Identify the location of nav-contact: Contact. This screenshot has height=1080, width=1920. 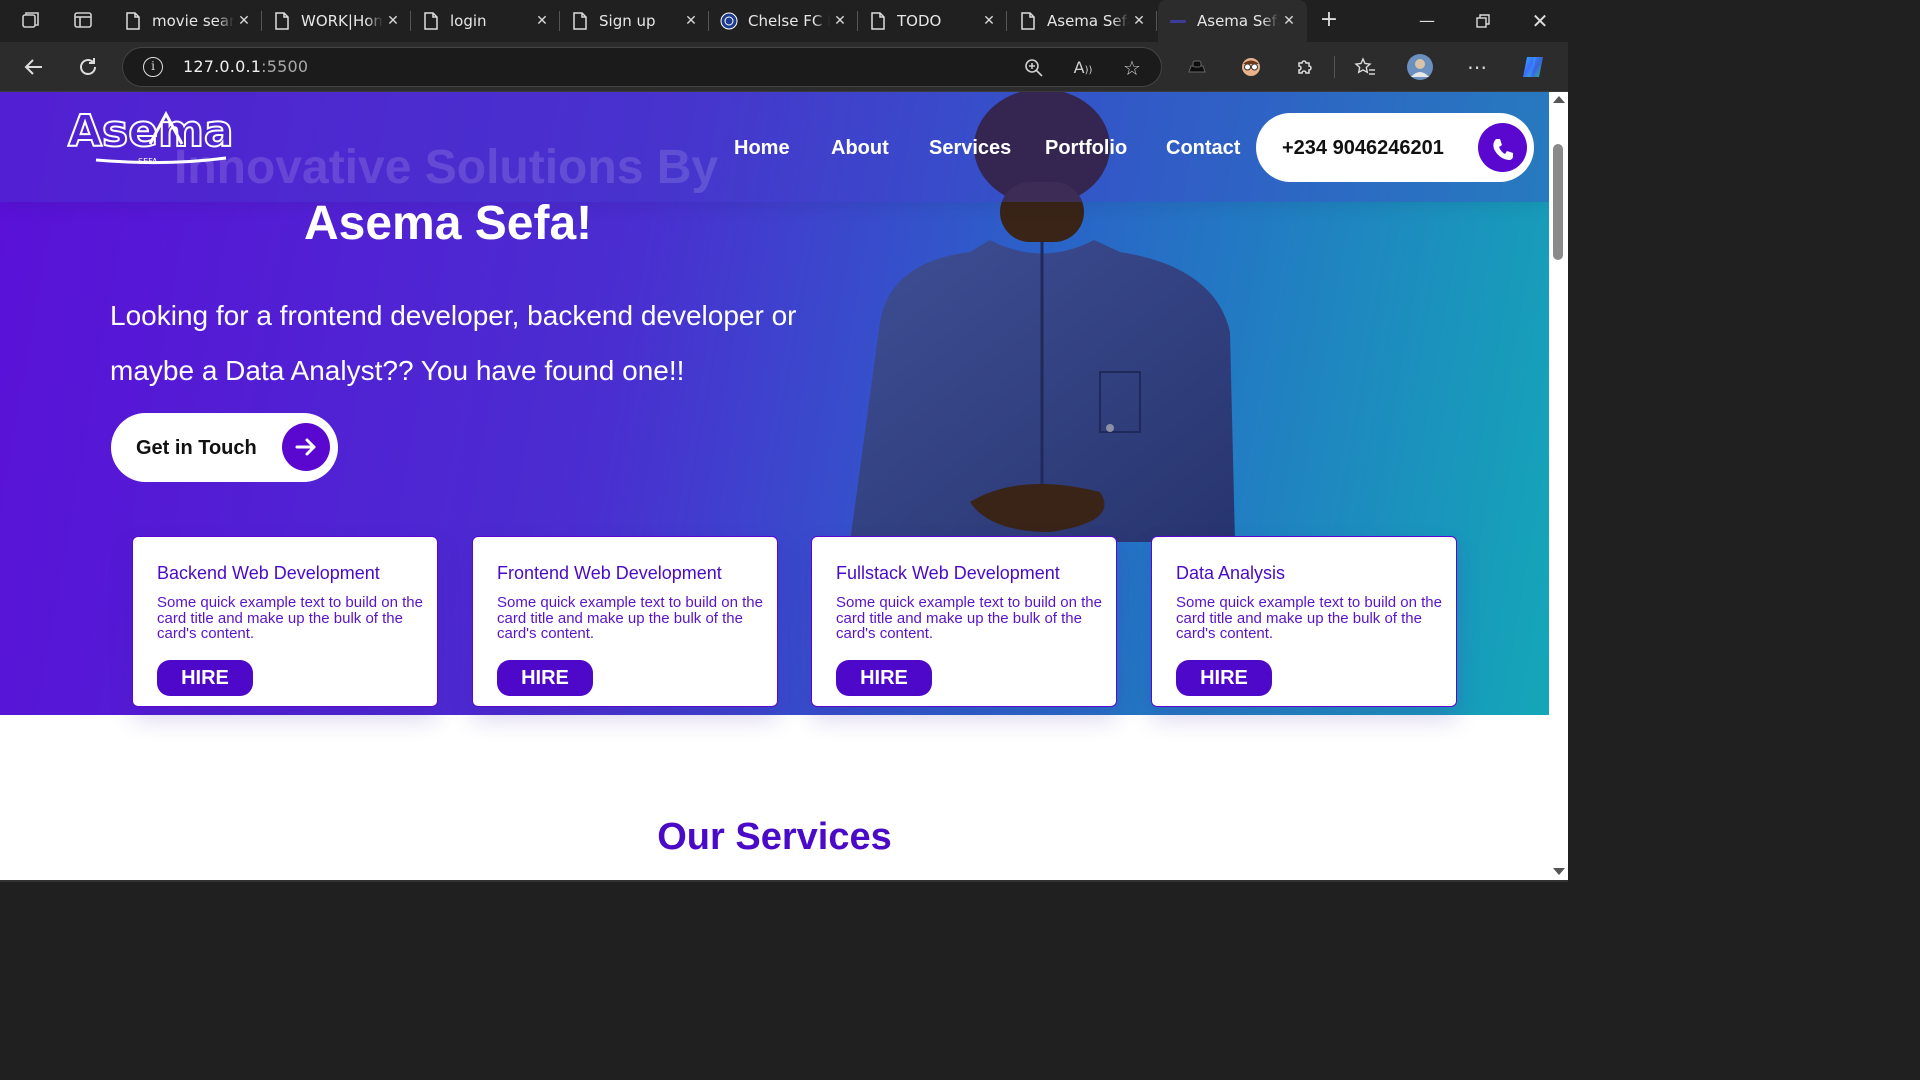
(1203, 148).